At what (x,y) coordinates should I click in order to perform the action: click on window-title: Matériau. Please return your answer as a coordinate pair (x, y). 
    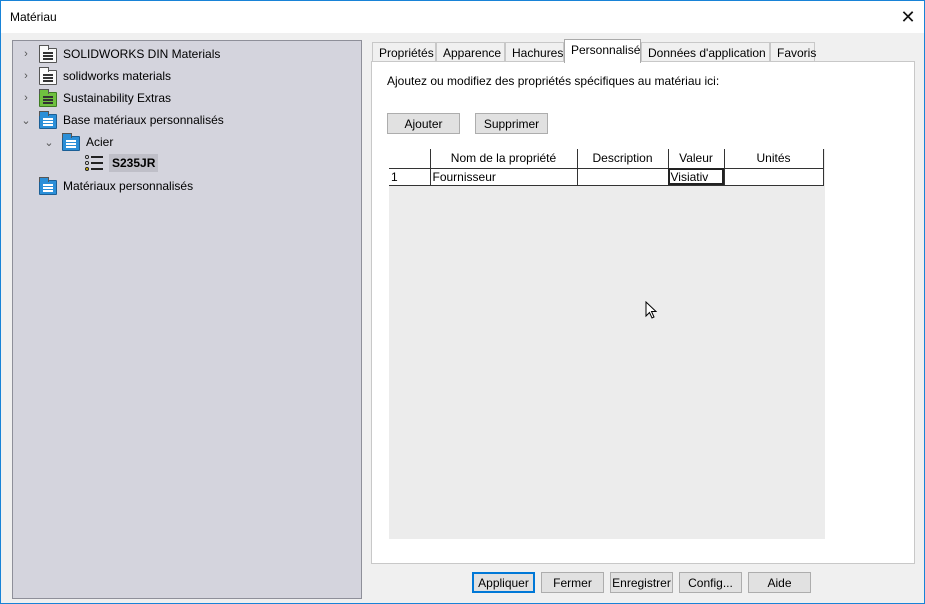
    Looking at the image, I should click on (33, 17).